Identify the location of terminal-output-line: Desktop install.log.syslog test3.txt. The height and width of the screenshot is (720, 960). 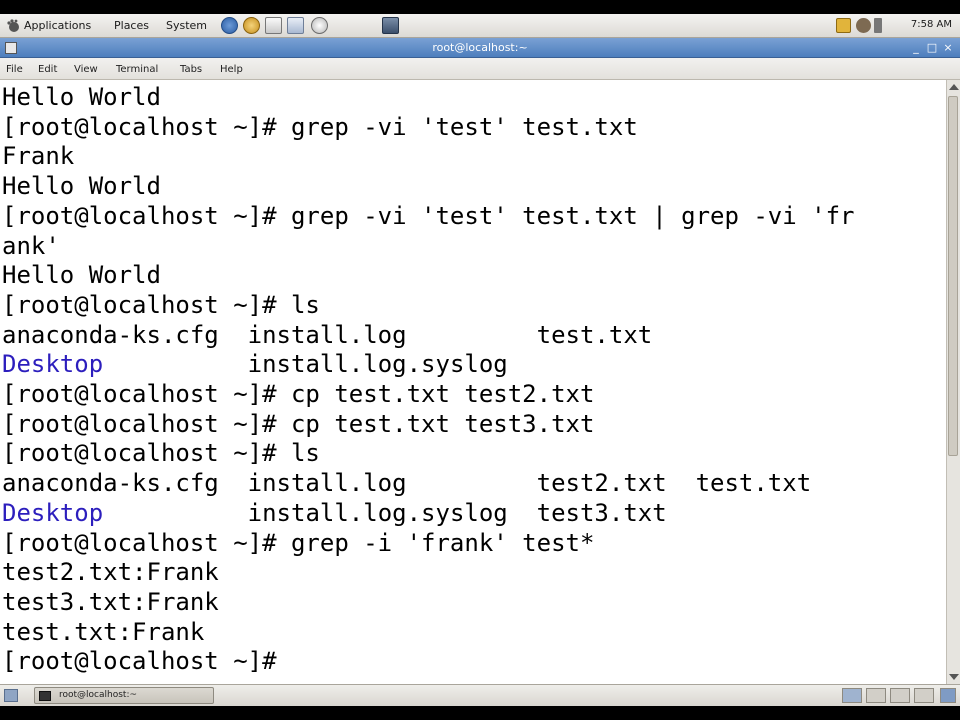
(334, 513).